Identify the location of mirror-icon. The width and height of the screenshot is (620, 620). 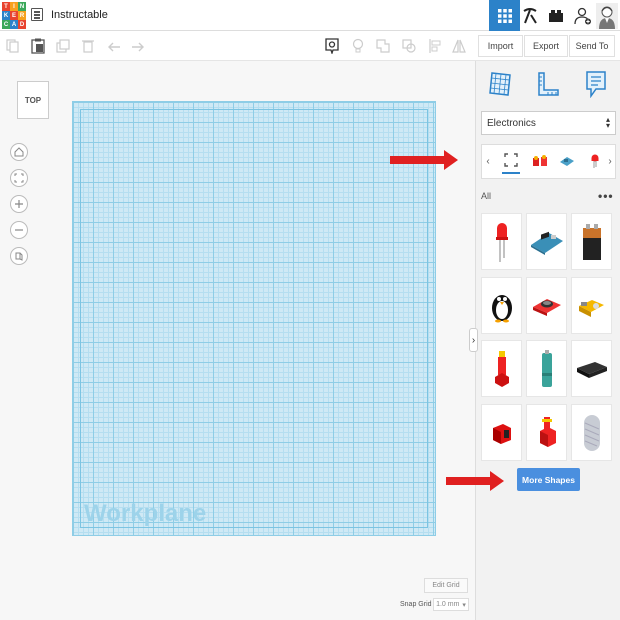
(459, 46).